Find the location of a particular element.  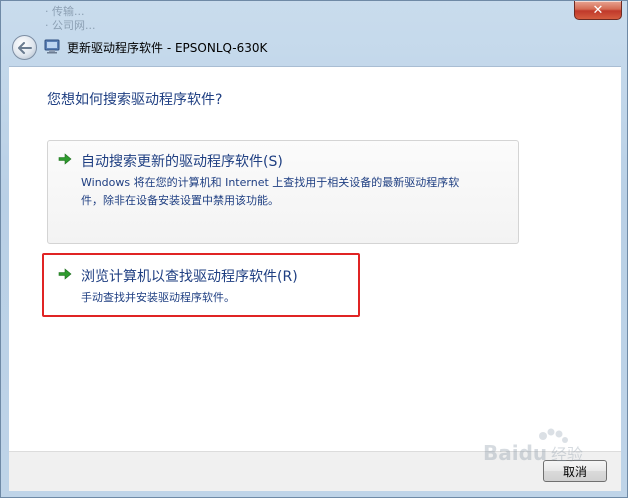

back-button is located at coordinates (24, 47).